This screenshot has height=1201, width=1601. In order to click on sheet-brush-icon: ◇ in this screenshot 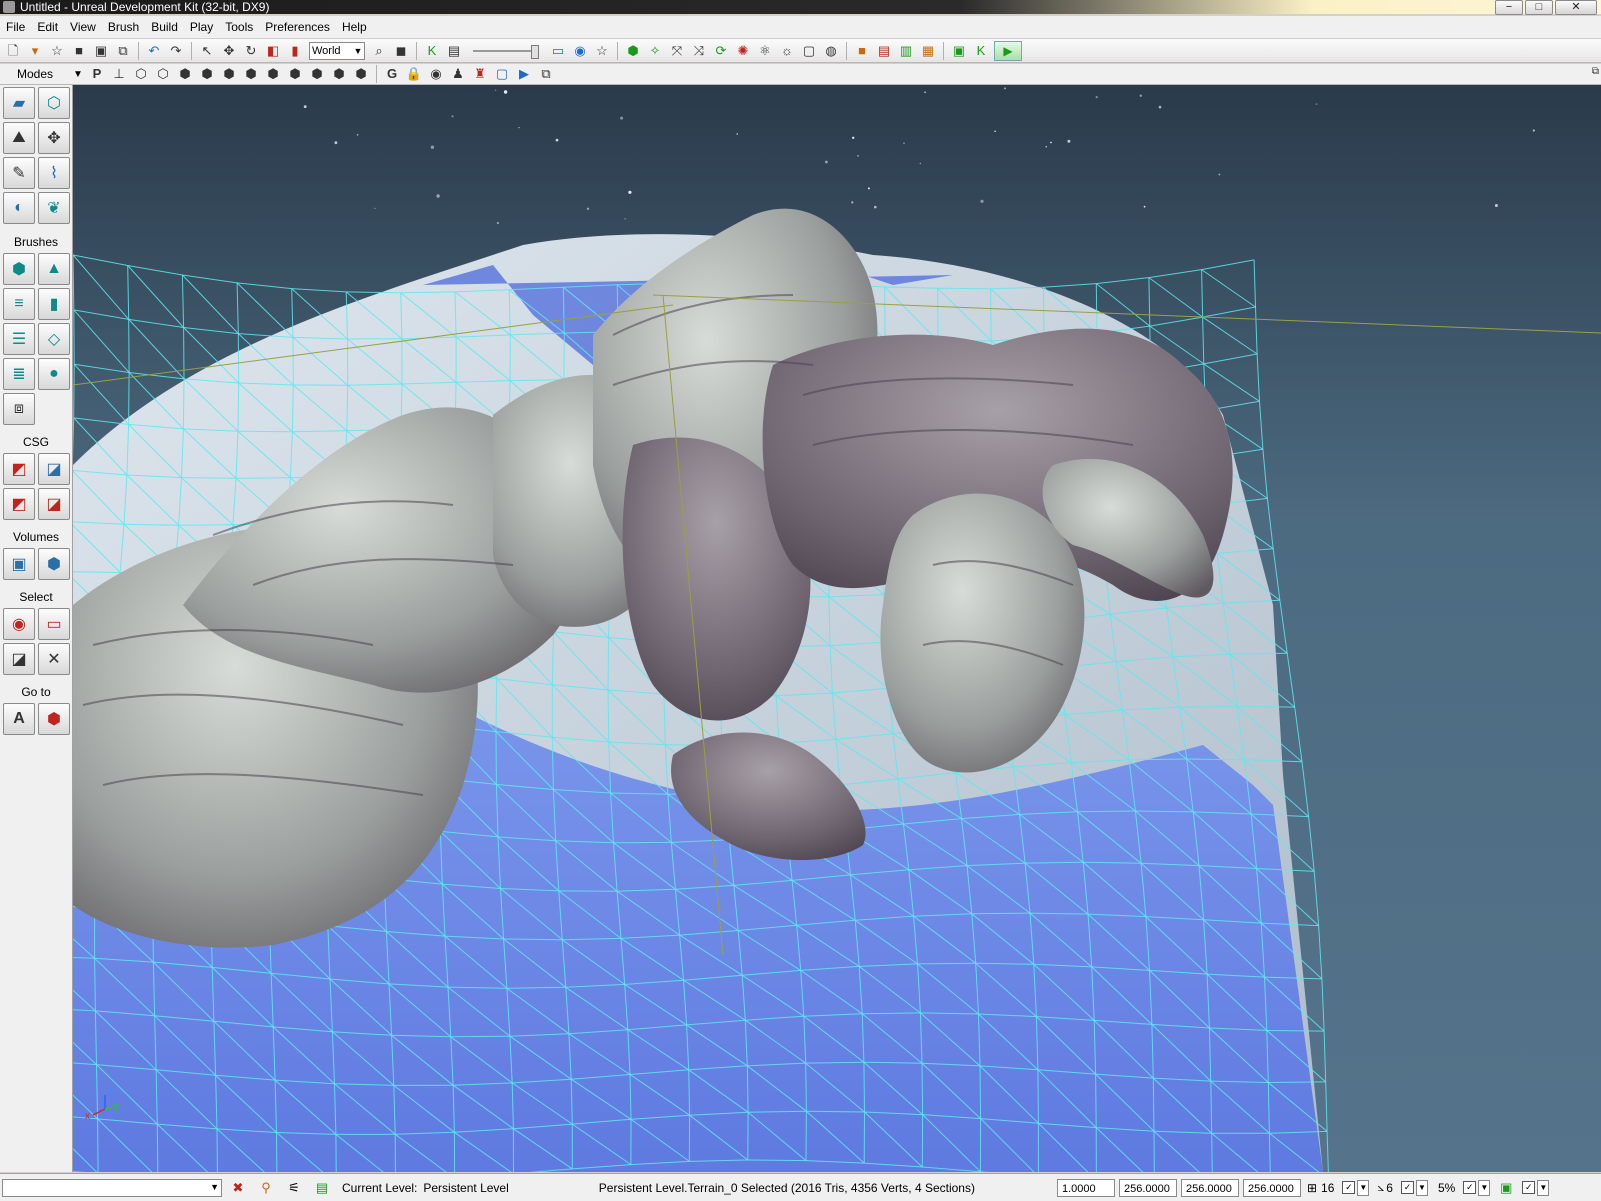, I will do `click(54, 339)`.